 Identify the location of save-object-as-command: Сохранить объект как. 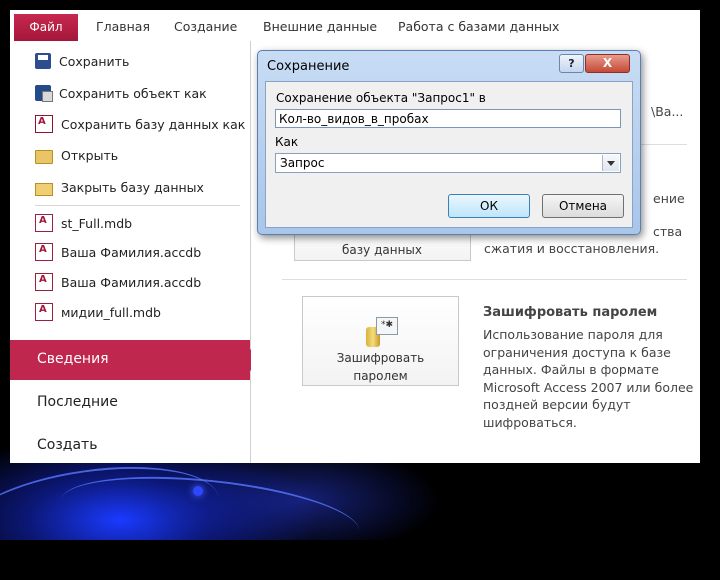
(121, 93).